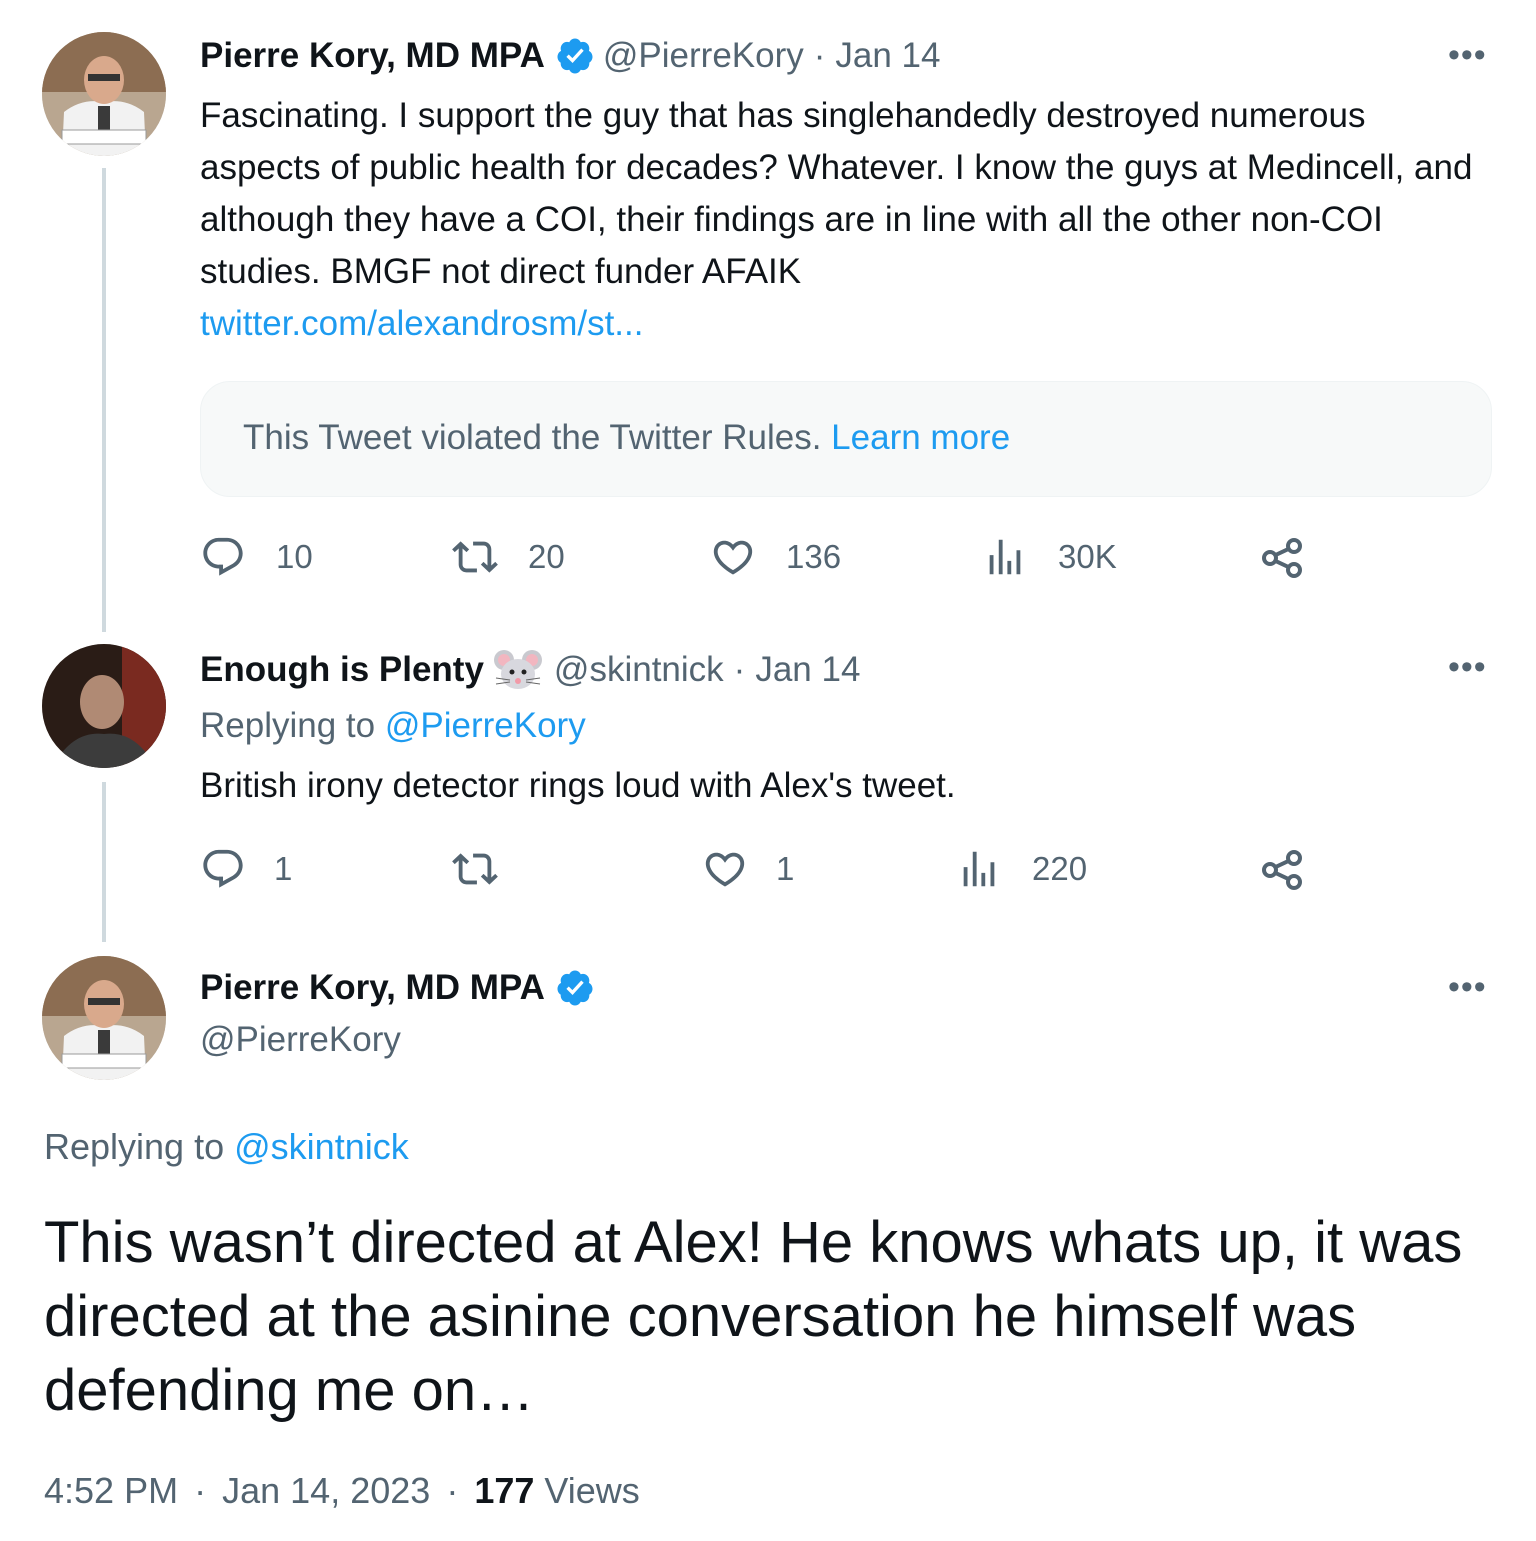 The image size is (1536, 1541). I want to click on author-handle: @skintnick, so click(639, 670).